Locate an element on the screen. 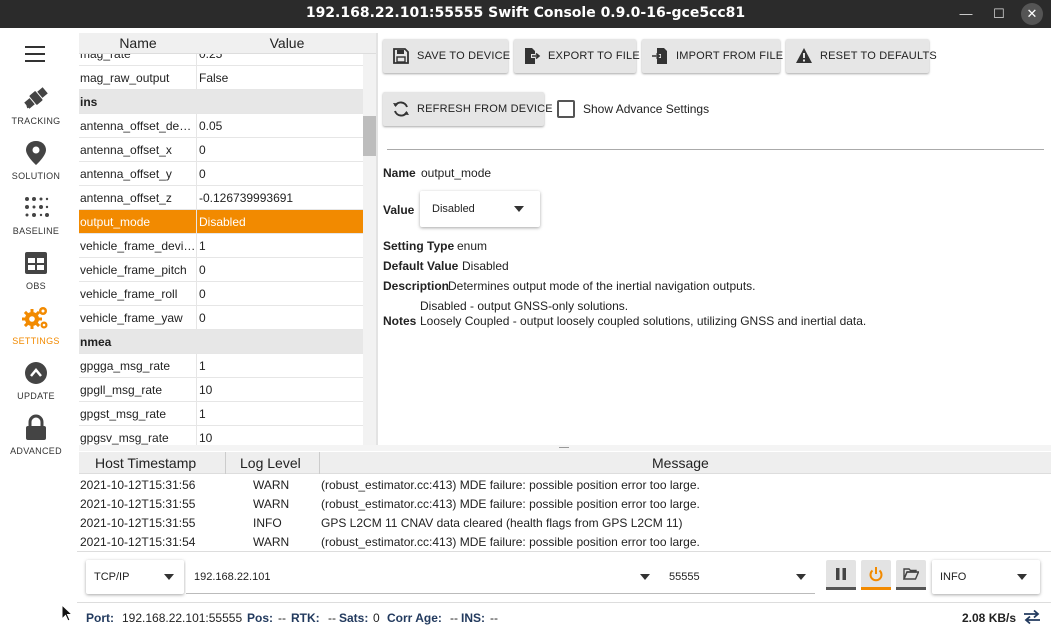  nav-update: UPDATE is located at coordinates (36, 386).